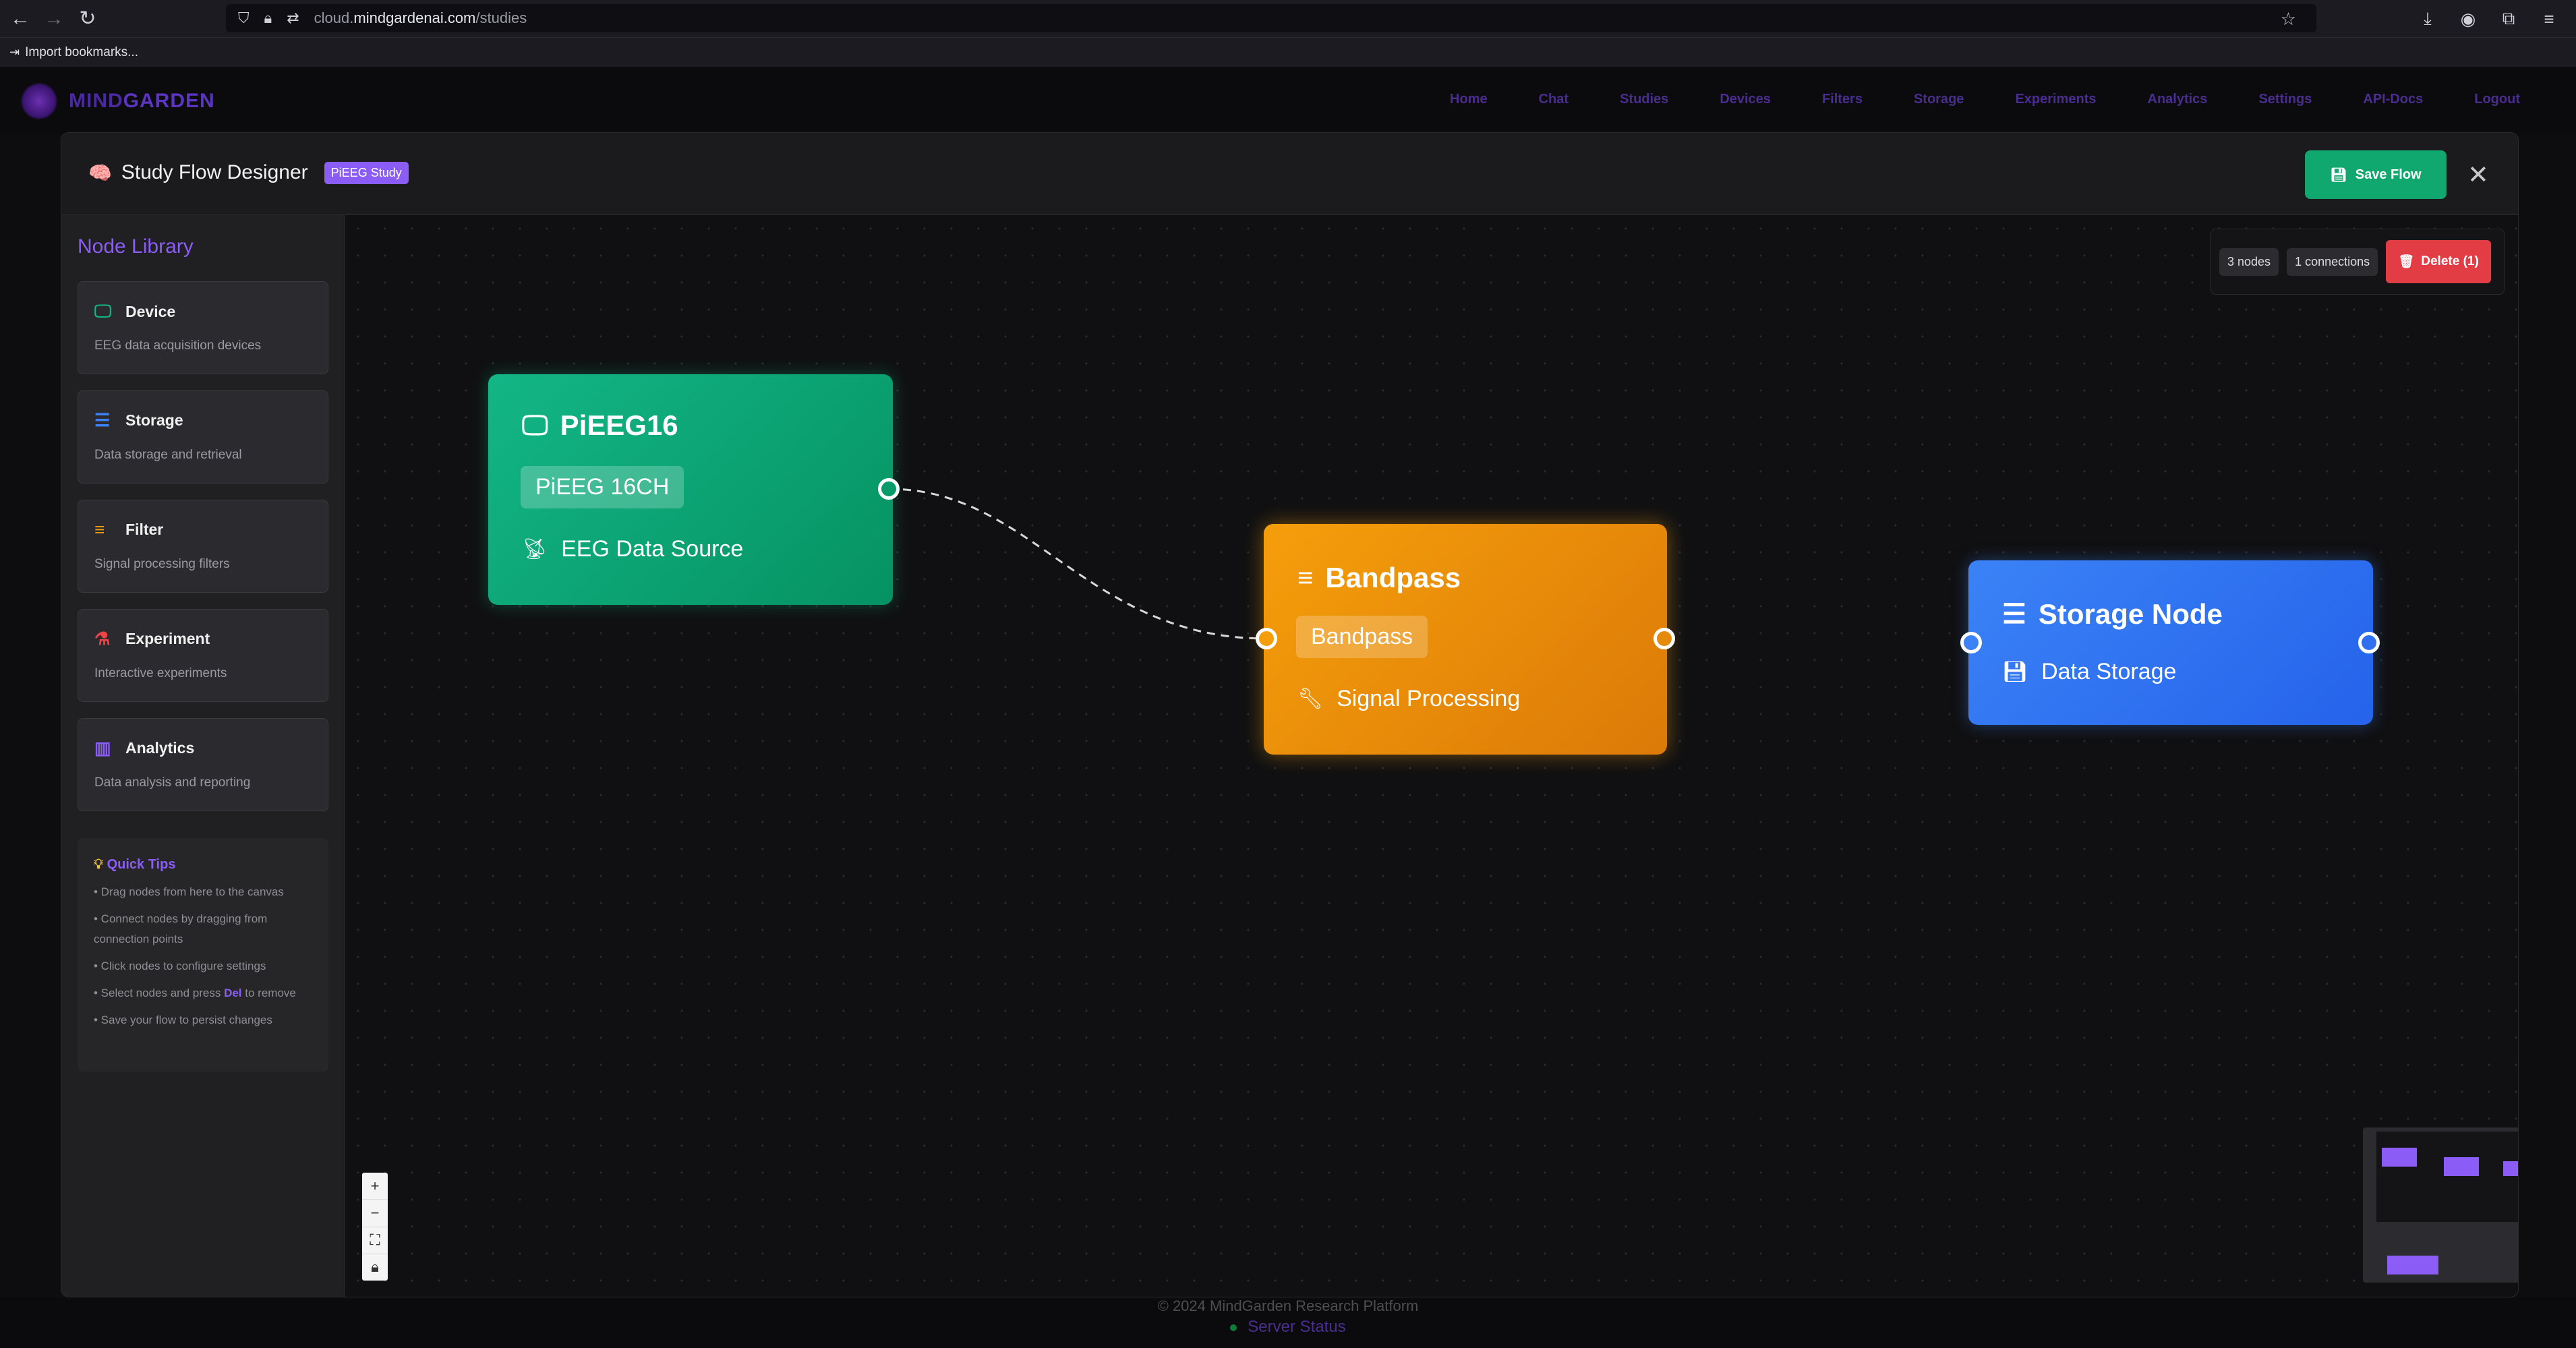  Describe the element at coordinates (1271, 18) in the screenshot. I see `address-bar: ⛉ 🔒︎ ⇄ cloud.mindgardenai.com/studies ☆` at that location.